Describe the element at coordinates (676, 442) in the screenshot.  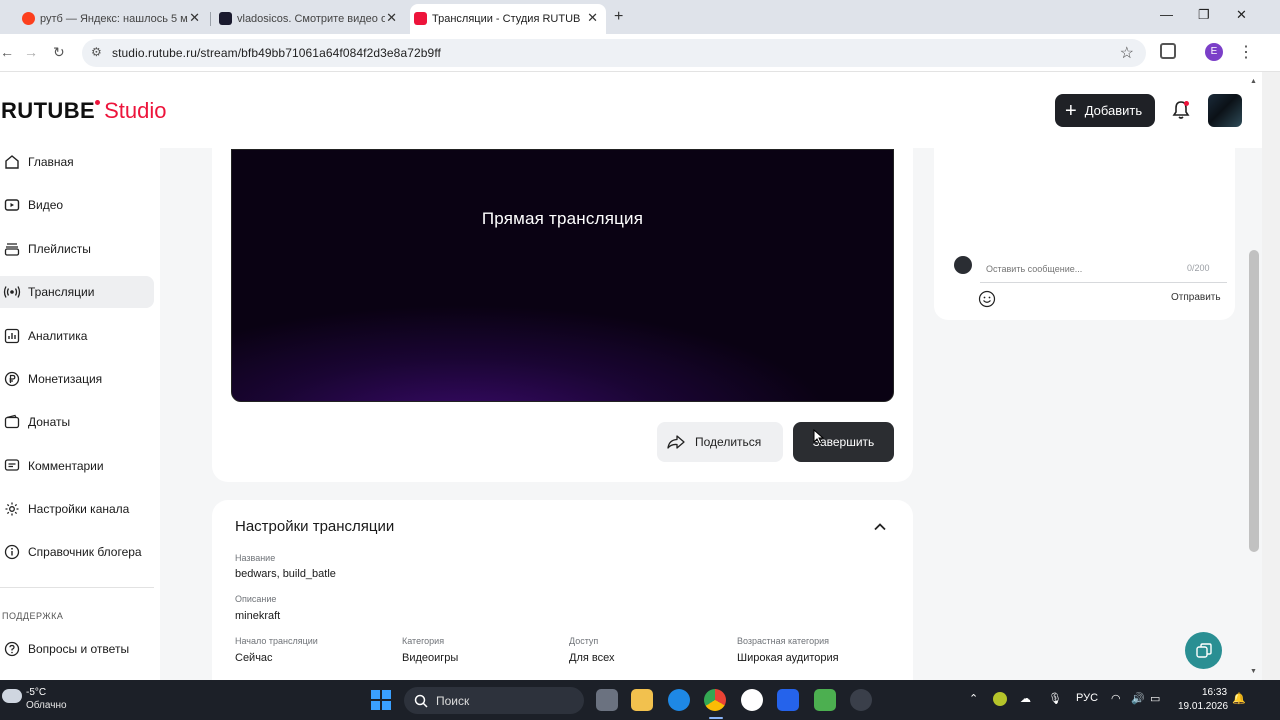
I see `share-arrow-icon` at that location.